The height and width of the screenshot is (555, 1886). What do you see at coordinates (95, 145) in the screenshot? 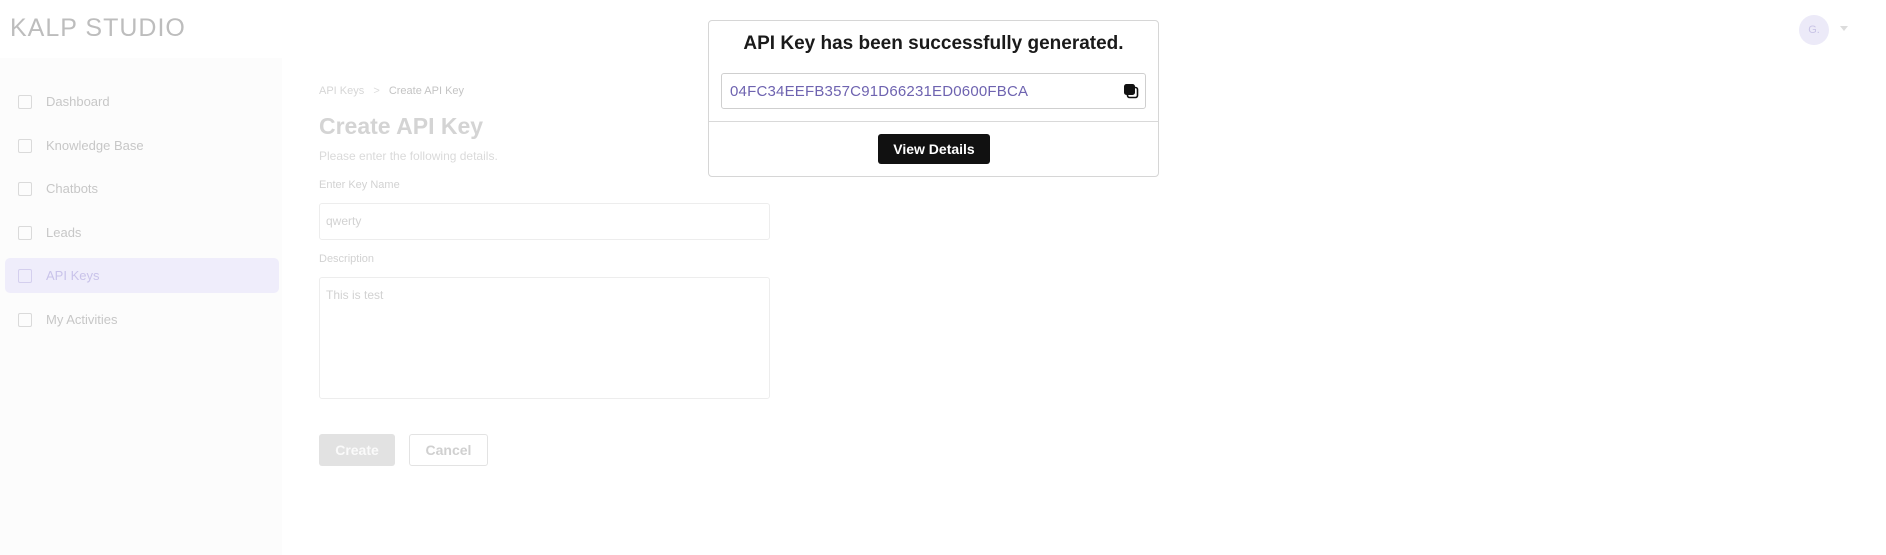
I see `sidebar-item-label: Knowledge Base` at bounding box center [95, 145].